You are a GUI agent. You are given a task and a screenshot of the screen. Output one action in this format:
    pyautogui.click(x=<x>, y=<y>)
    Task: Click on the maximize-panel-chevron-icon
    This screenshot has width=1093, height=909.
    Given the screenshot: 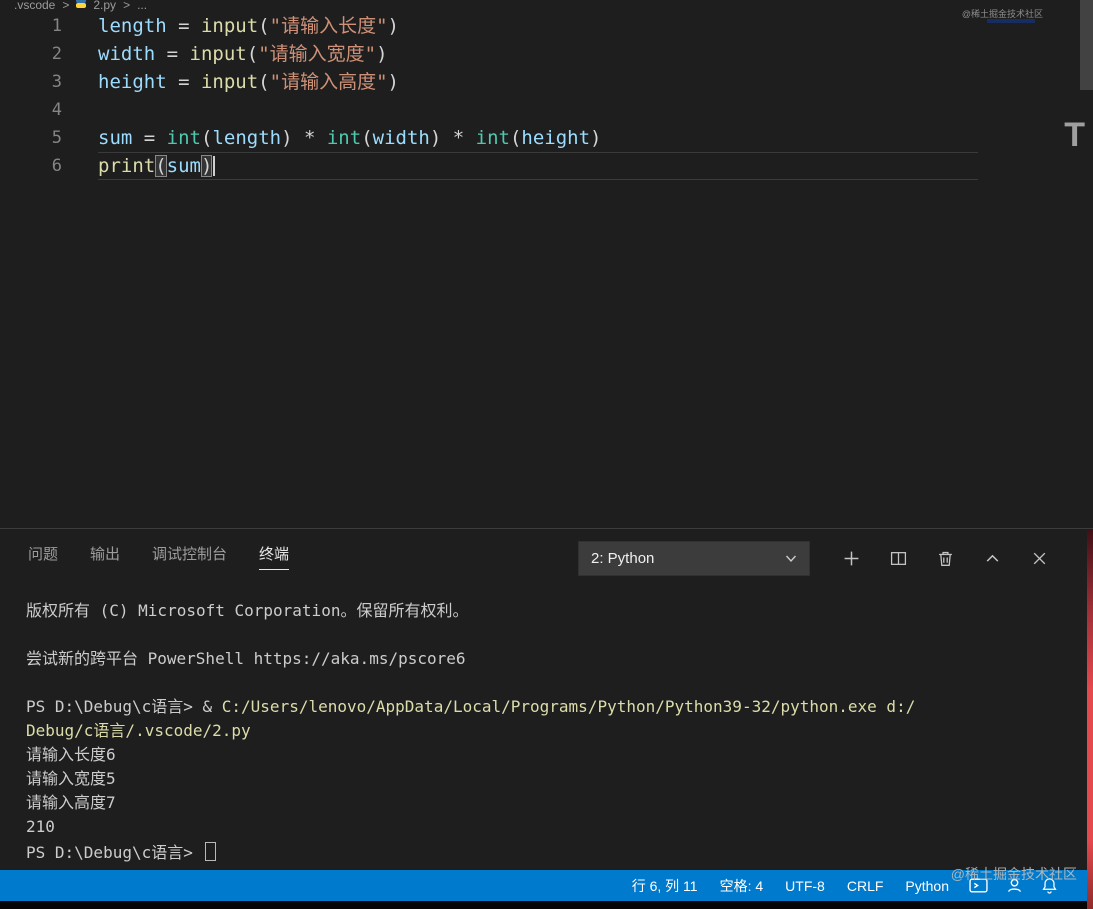 What is the action you would take?
    pyautogui.click(x=992, y=559)
    